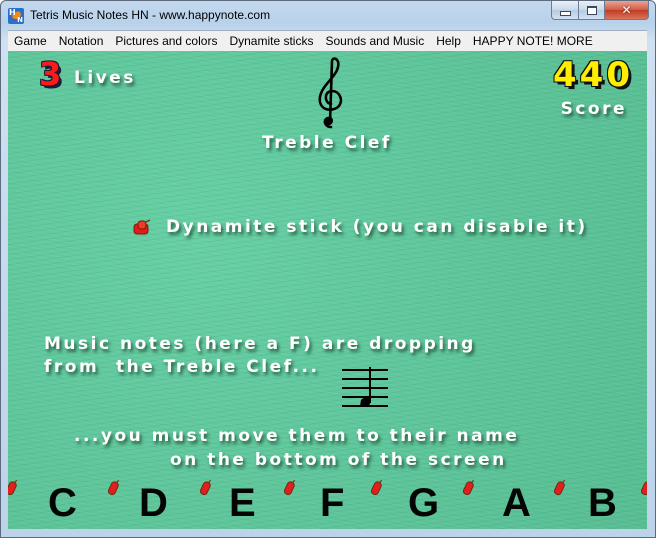 Image resolution: width=656 pixels, height=538 pixels. What do you see at coordinates (533, 41) in the screenshot?
I see `menu-happy-note-more: HAPPY NOTE! MORE` at bounding box center [533, 41].